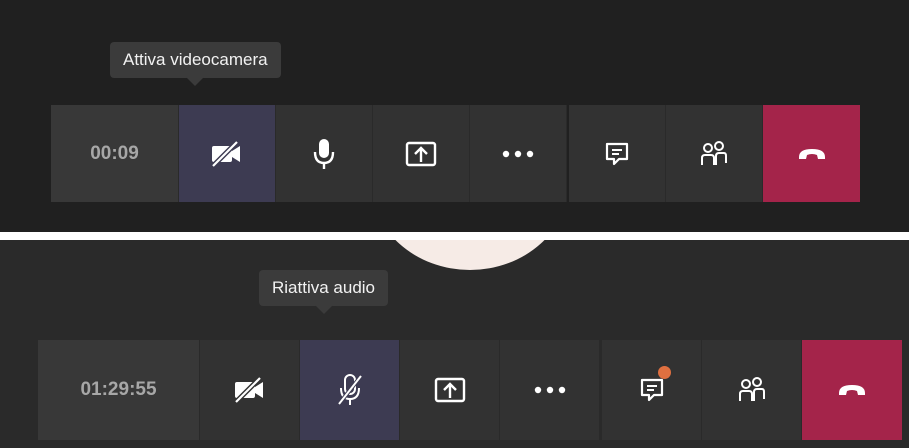  What do you see at coordinates (664, 372) in the screenshot?
I see `notification-dot` at bounding box center [664, 372].